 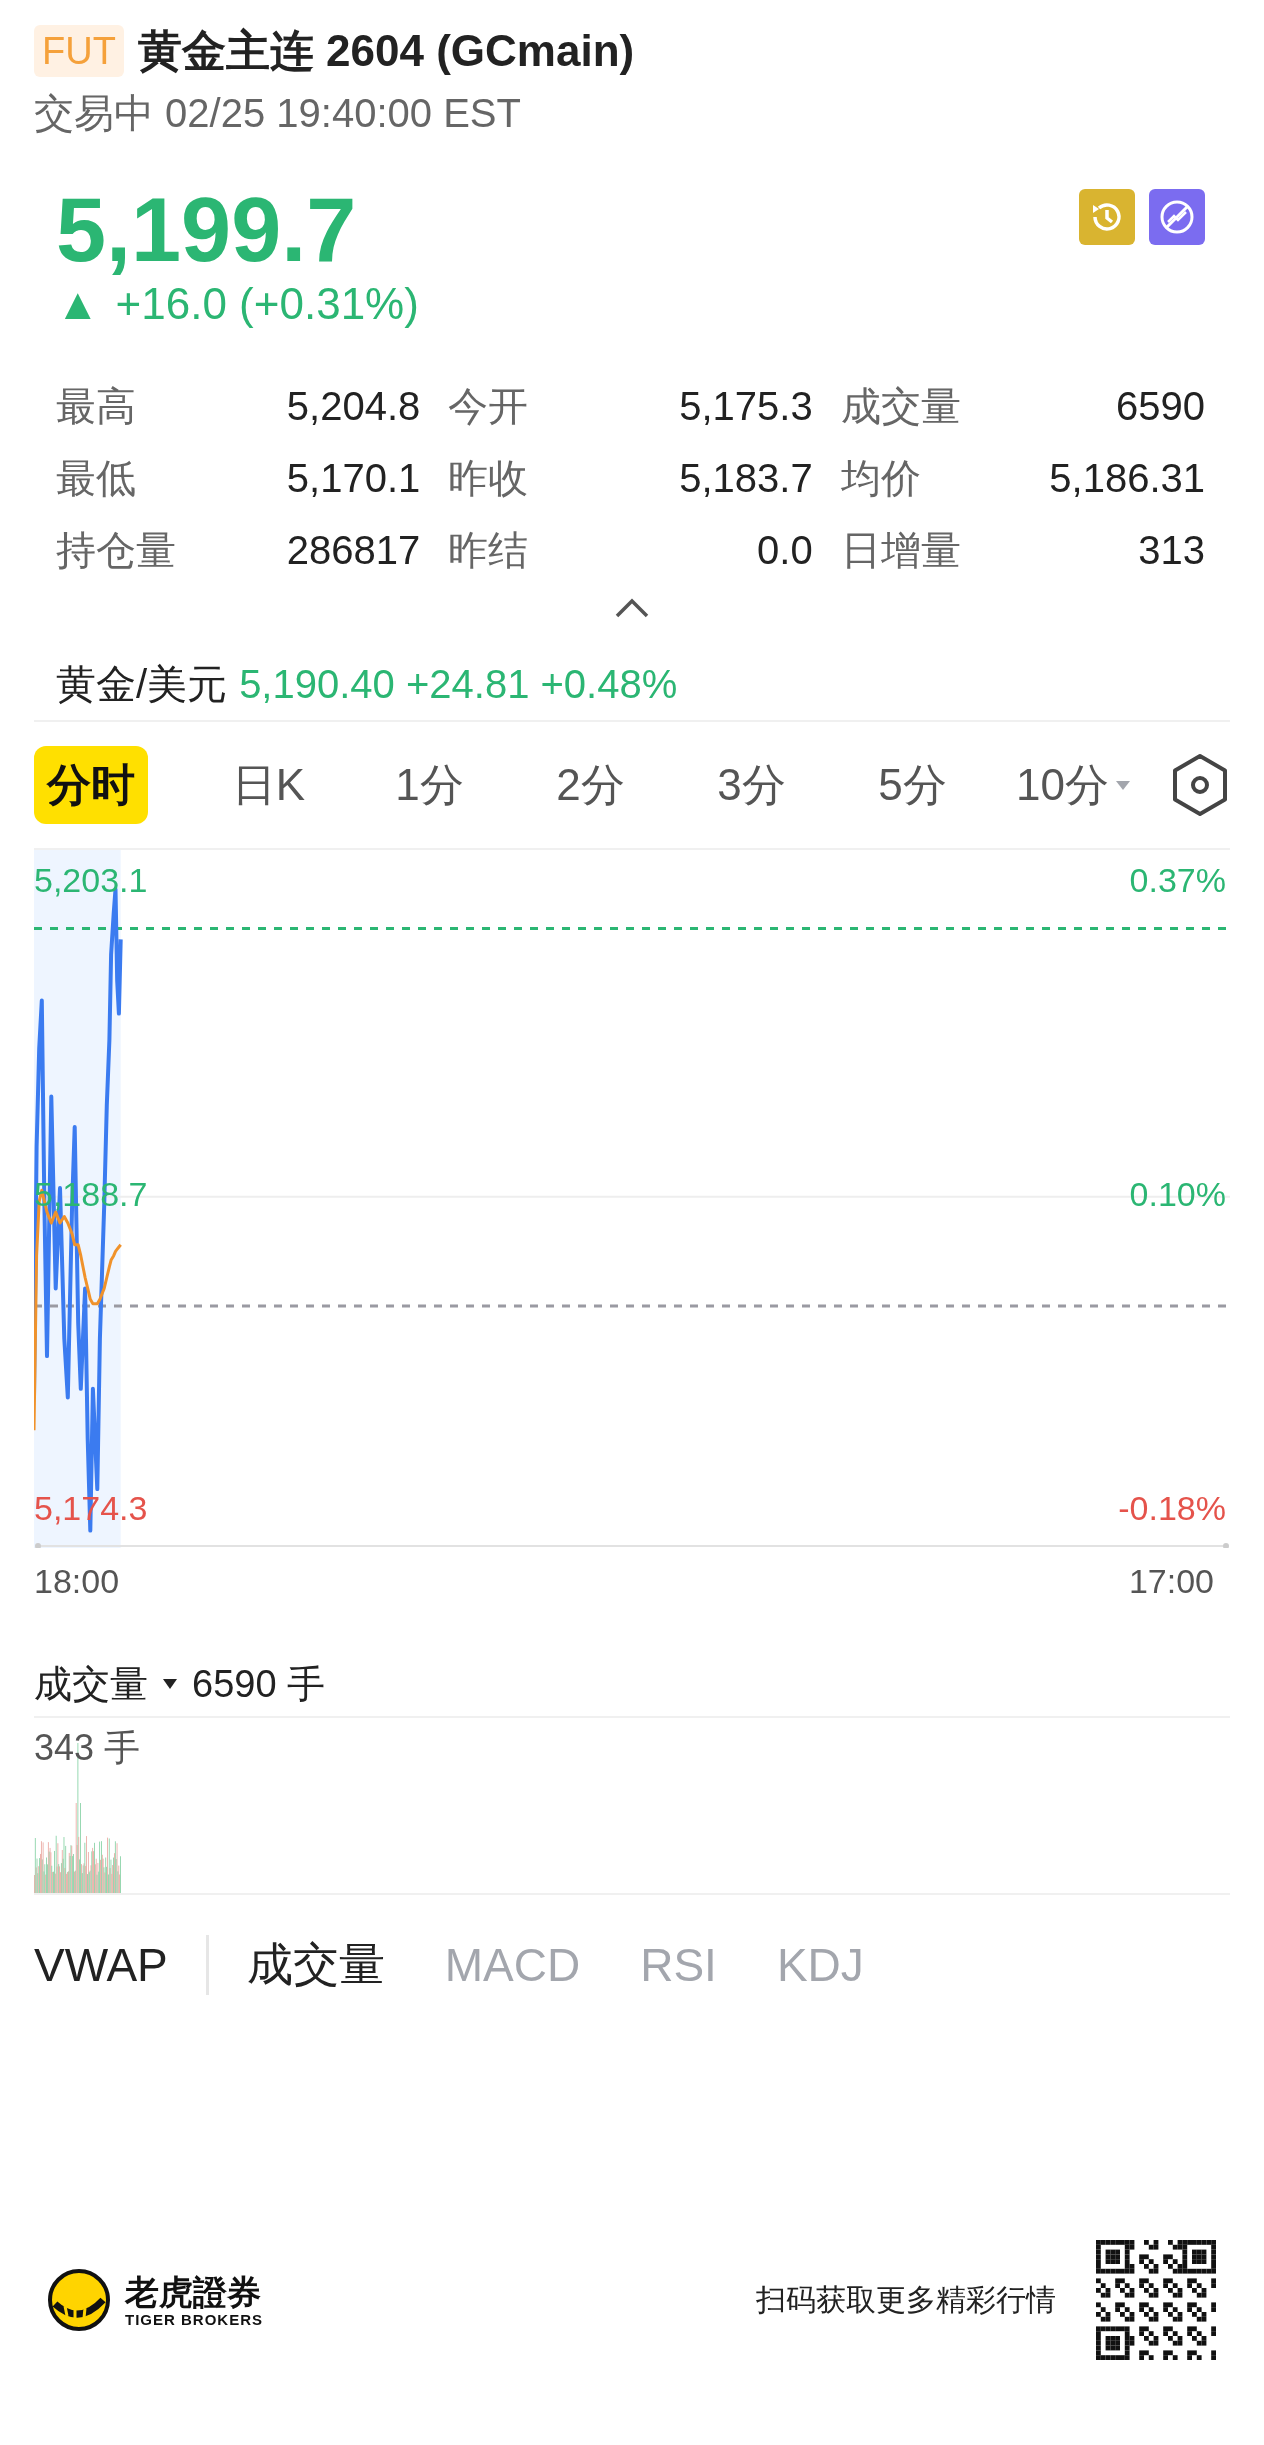 What do you see at coordinates (1171, 550) in the screenshot?
I see `stat-value: 313` at bounding box center [1171, 550].